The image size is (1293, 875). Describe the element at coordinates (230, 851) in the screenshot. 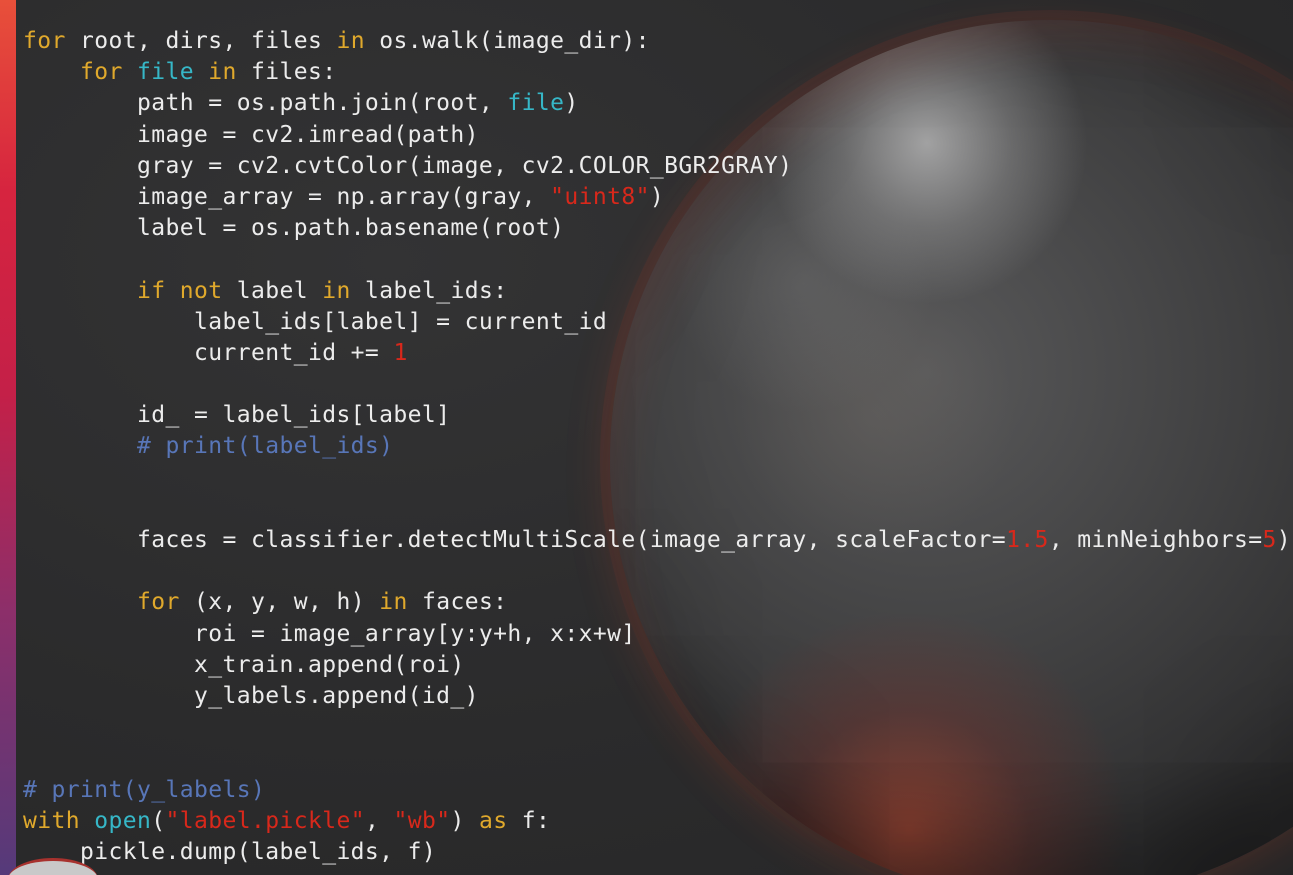

I see `code-token-text: pickle.dump(label_ids, f)` at that location.